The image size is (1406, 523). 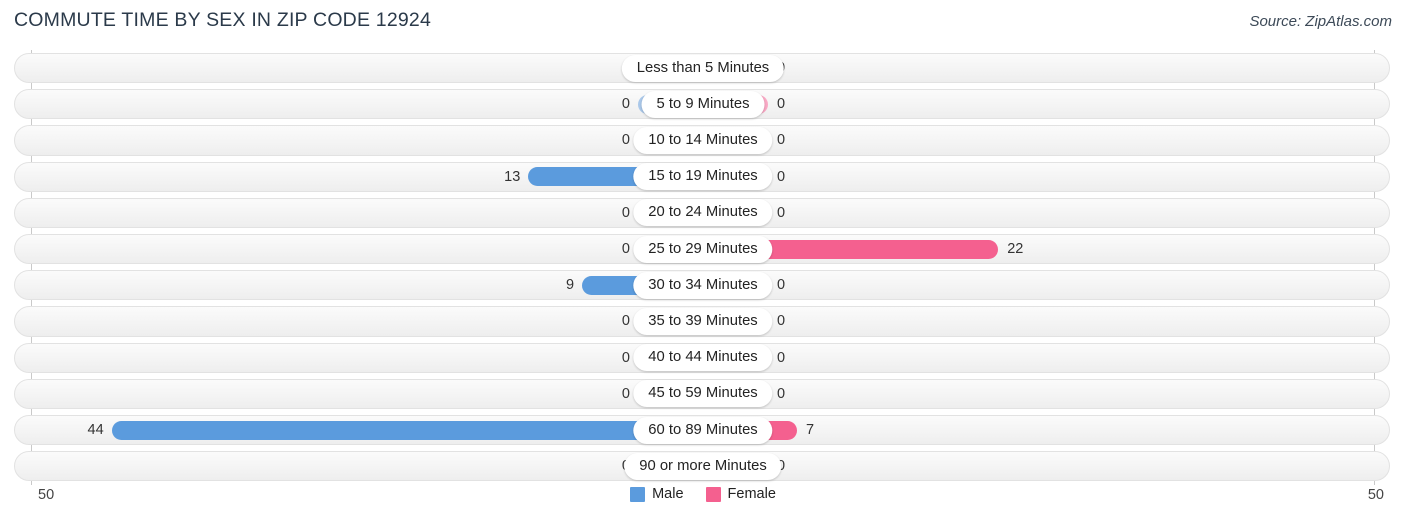 I want to click on category-label: 35 to 39 Minutes, so click(x=703, y=321).